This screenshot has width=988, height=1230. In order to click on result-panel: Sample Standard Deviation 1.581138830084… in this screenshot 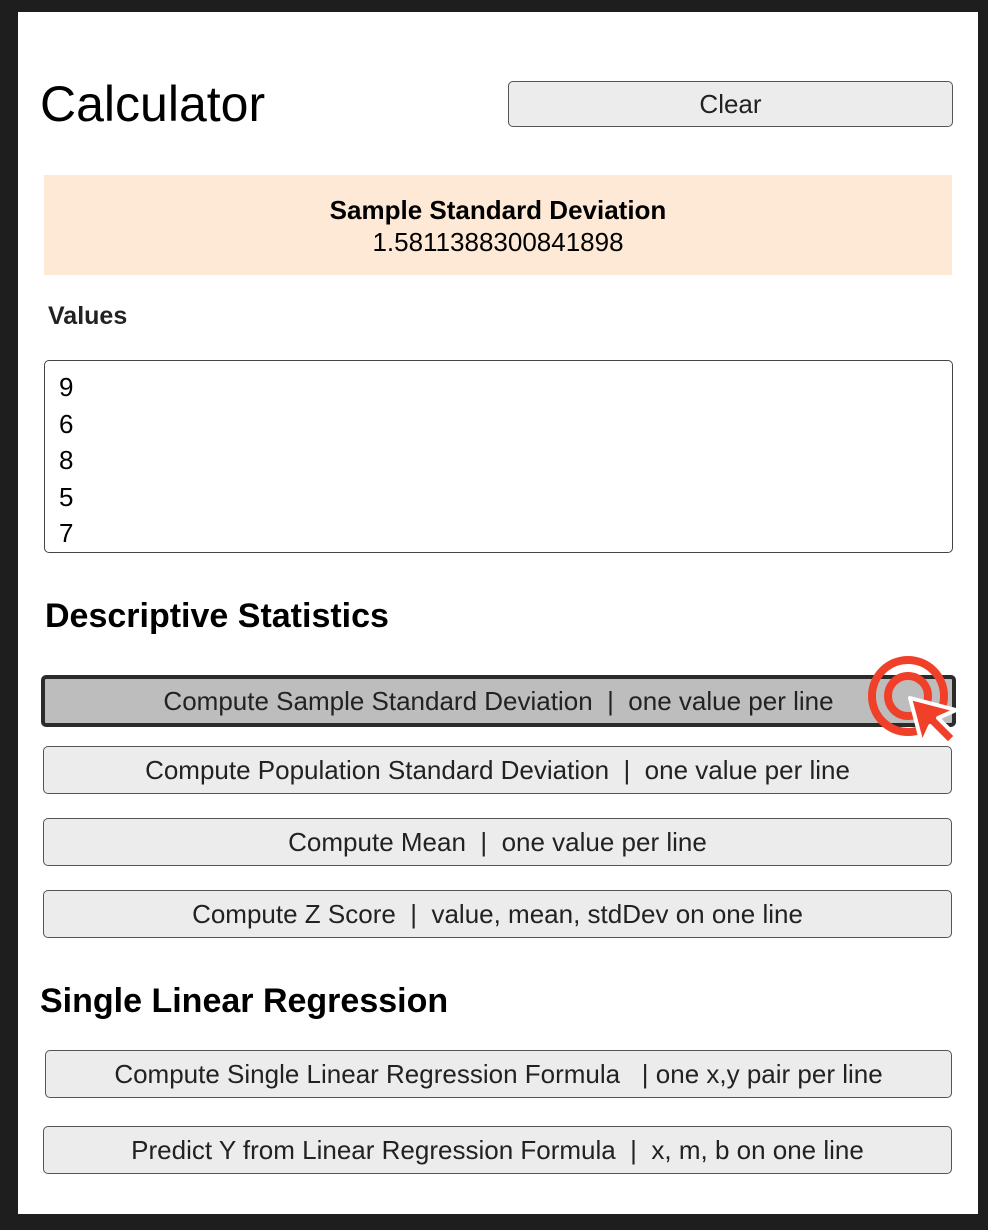, I will do `click(498, 225)`.